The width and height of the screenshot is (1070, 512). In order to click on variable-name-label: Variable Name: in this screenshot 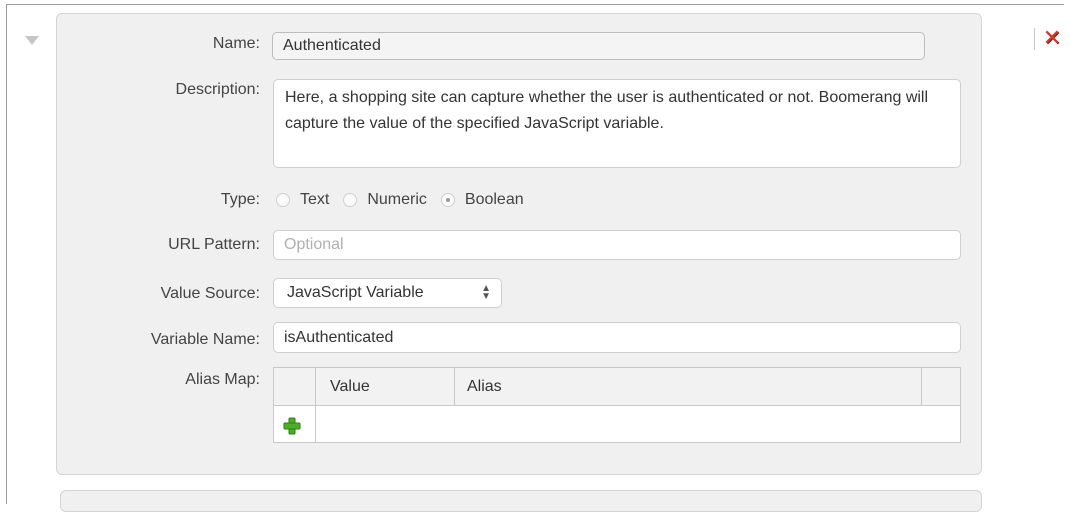, I will do `click(205, 339)`.